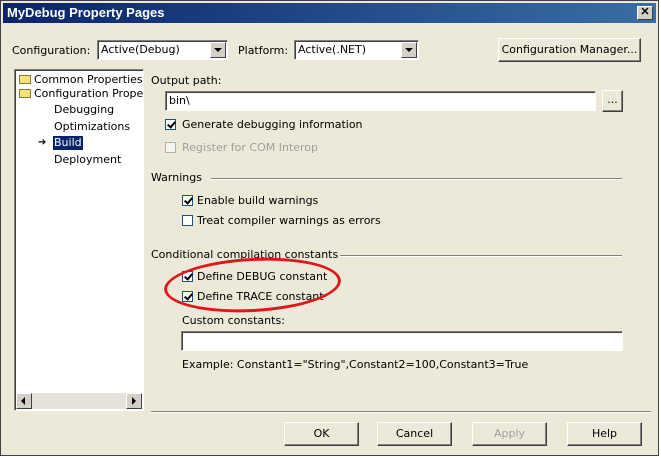 The width and height of the screenshot is (661, 458). What do you see at coordinates (401, 412) in the screenshot?
I see `footer-separator` at bounding box center [401, 412].